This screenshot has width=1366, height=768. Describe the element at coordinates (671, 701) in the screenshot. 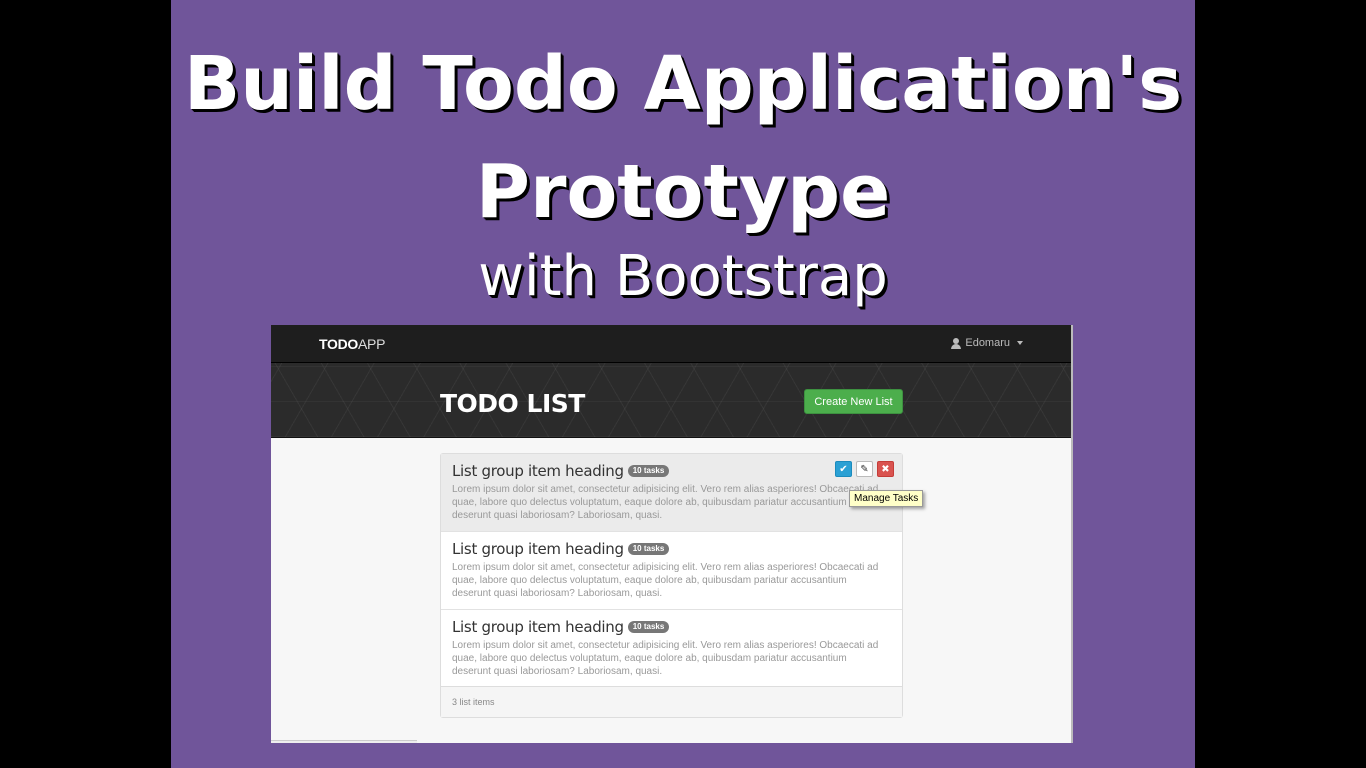

I see `panel-footer: 3 list items` at that location.